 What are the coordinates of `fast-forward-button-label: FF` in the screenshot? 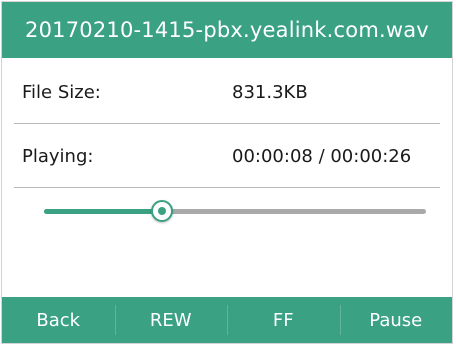 It's located at (283, 320).